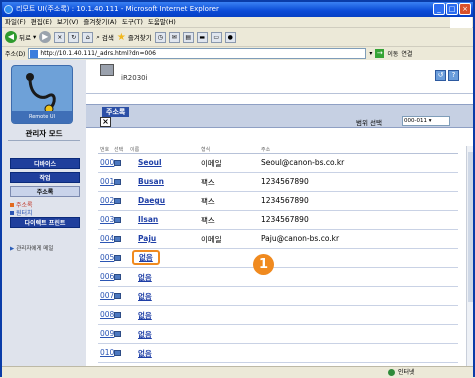 The width and height of the screenshot is (475, 378). What do you see at coordinates (107, 181) in the screenshot?
I see `row-number-link: 001` at bounding box center [107, 181].